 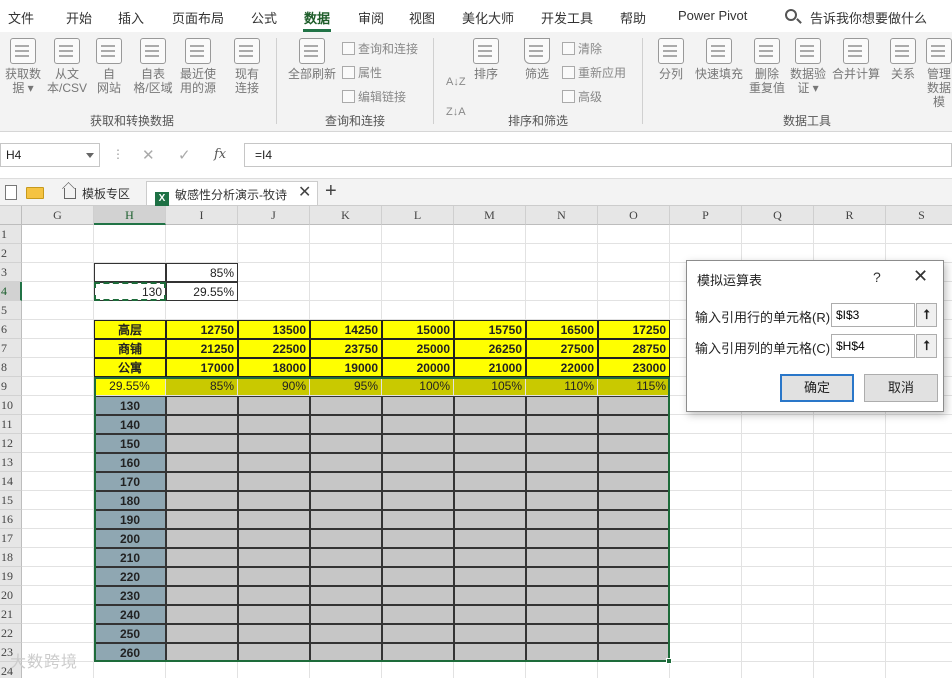 What do you see at coordinates (97, 193) in the screenshot?
I see `tab-template-zone: 模板专区` at bounding box center [97, 193].